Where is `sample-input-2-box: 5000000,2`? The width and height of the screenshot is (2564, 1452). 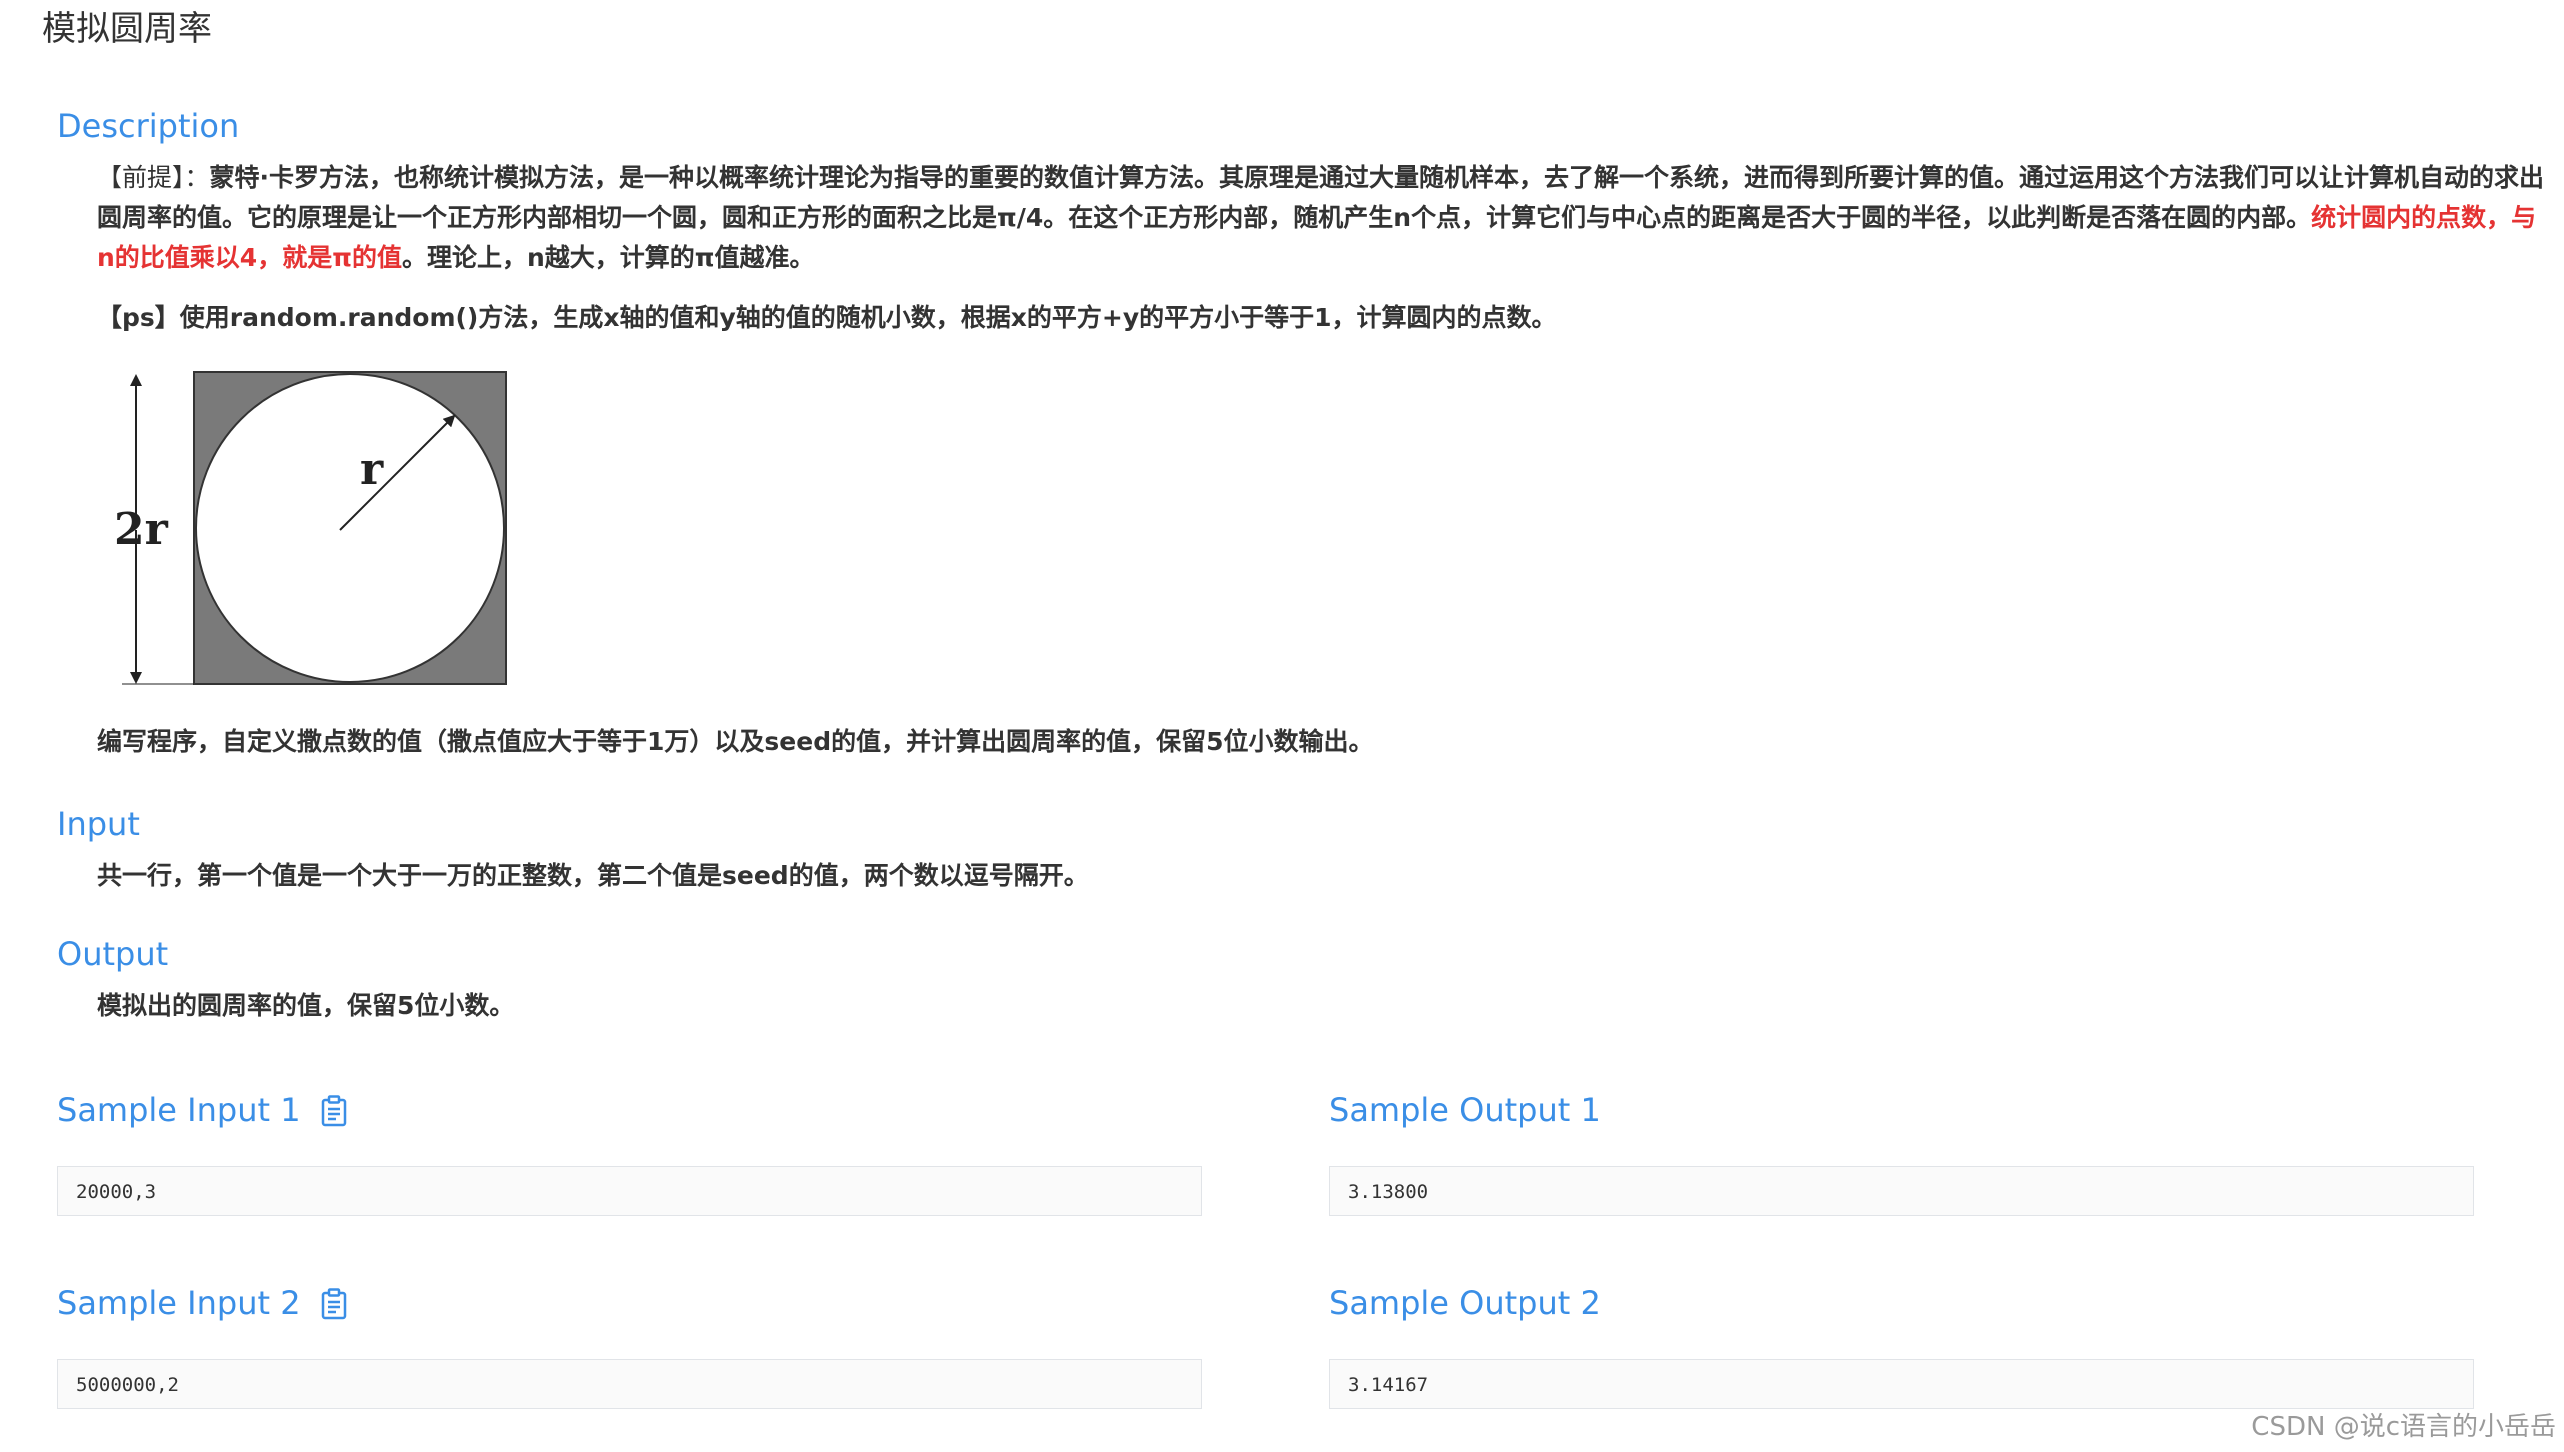
sample-input-2-box: 5000000,2 is located at coordinates (629, 1384).